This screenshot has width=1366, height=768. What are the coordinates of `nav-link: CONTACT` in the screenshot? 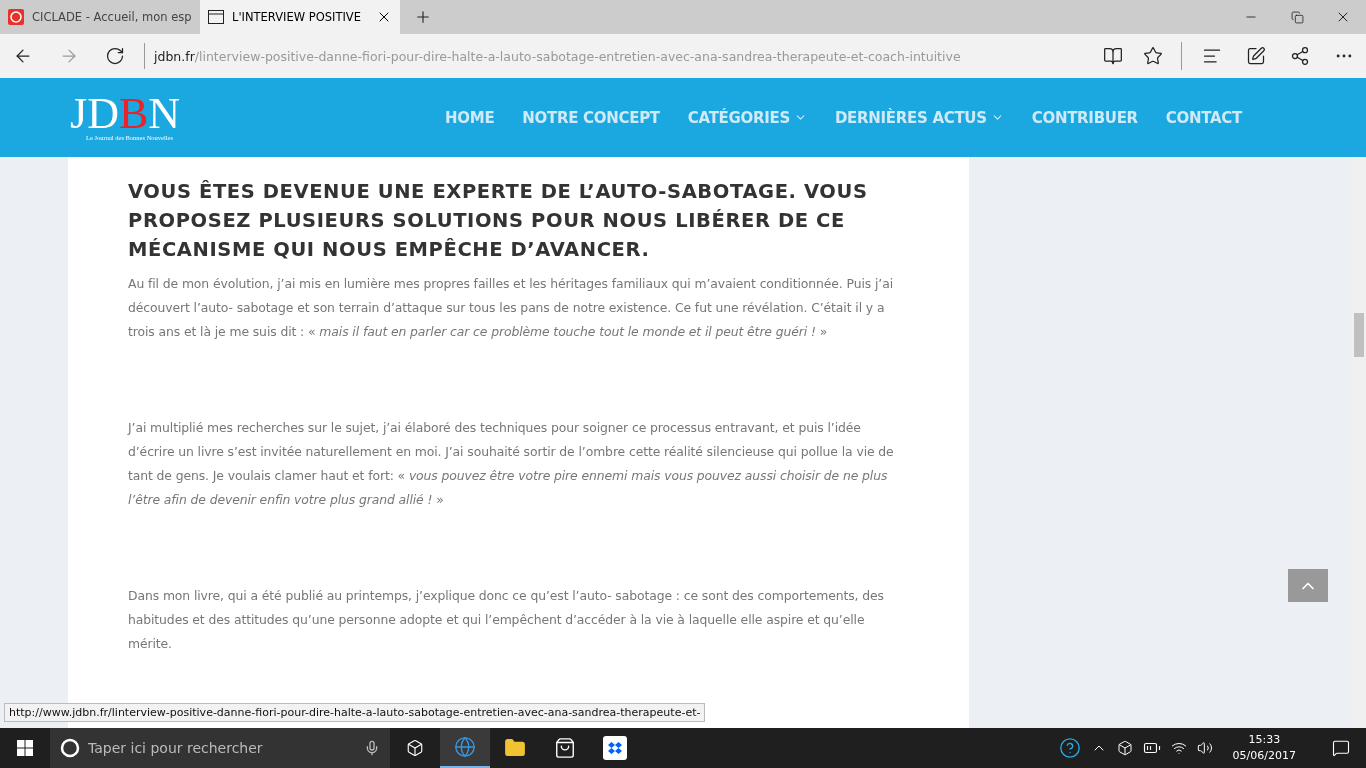 It's located at (1203, 117).